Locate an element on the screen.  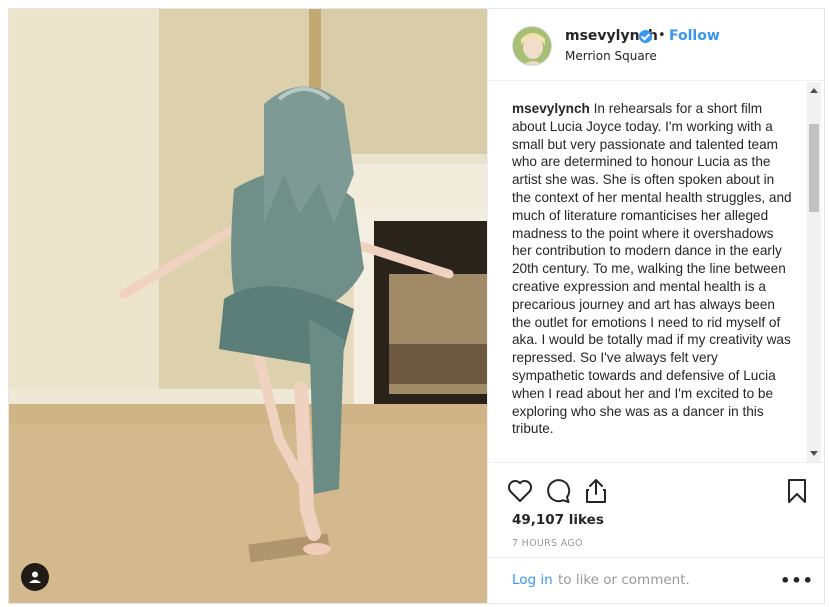
user-tag-icon is located at coordinates (35, 577).